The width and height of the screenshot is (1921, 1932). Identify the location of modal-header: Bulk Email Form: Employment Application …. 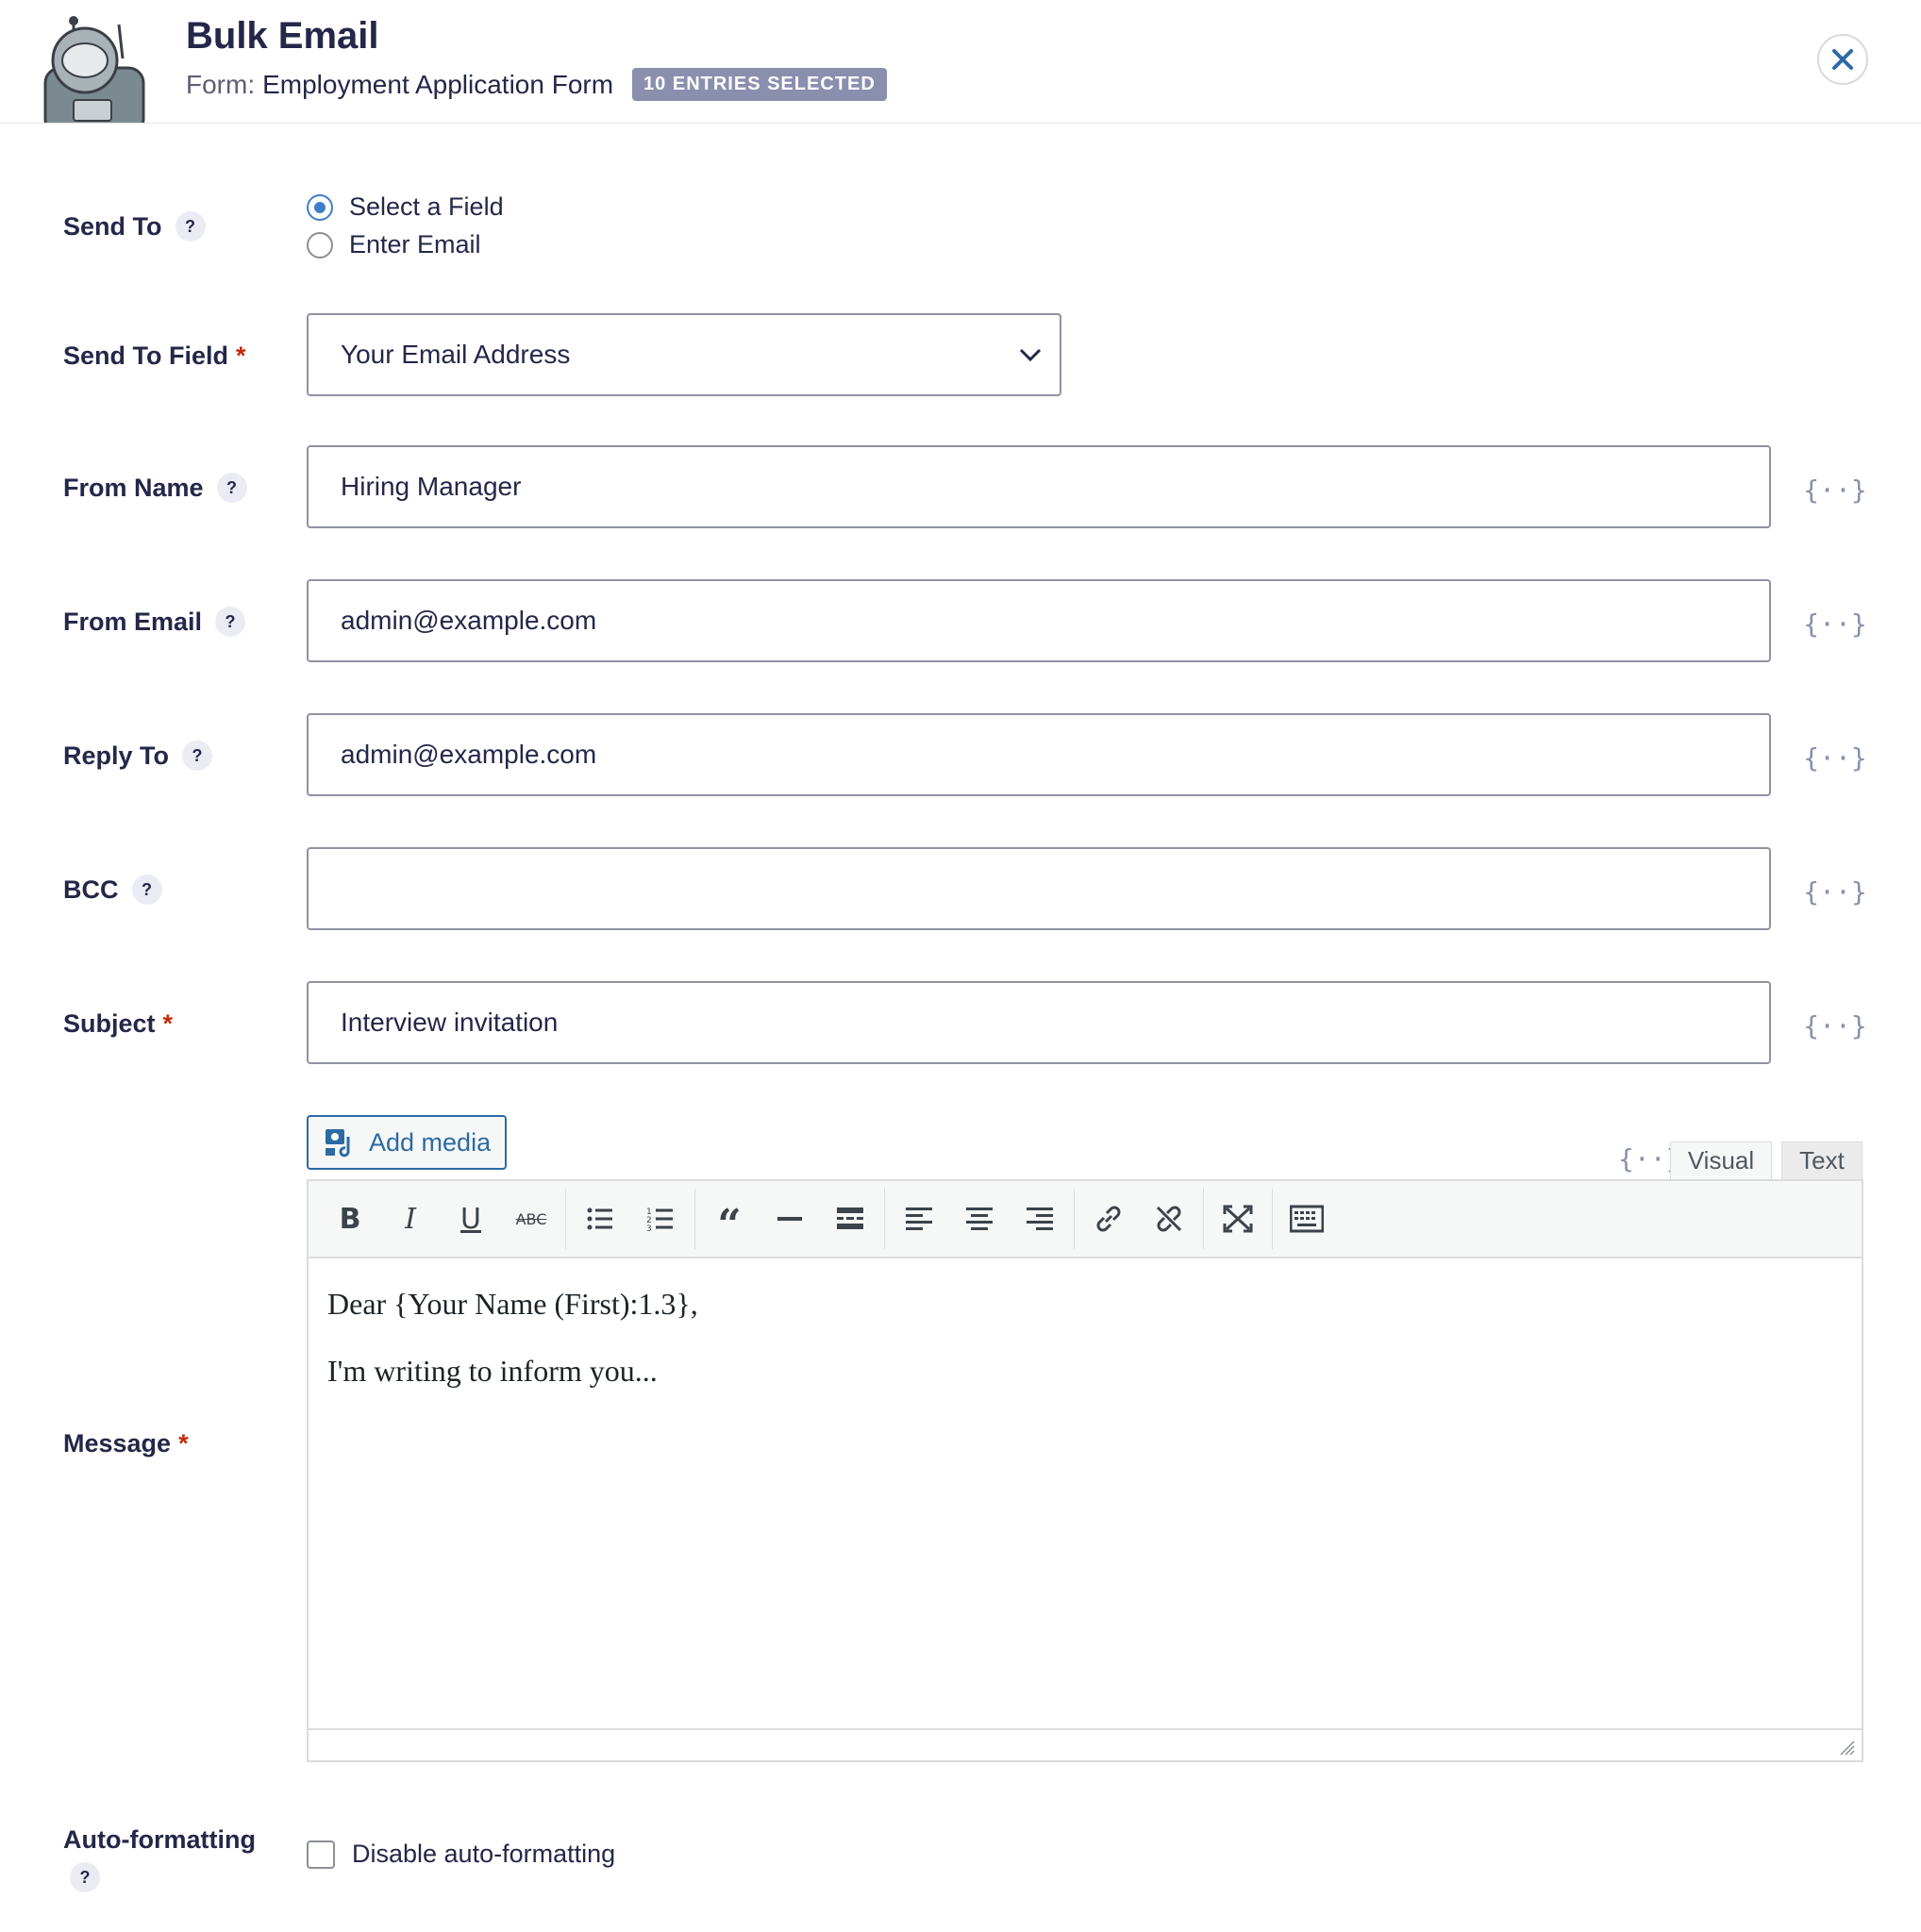
(960, 68).